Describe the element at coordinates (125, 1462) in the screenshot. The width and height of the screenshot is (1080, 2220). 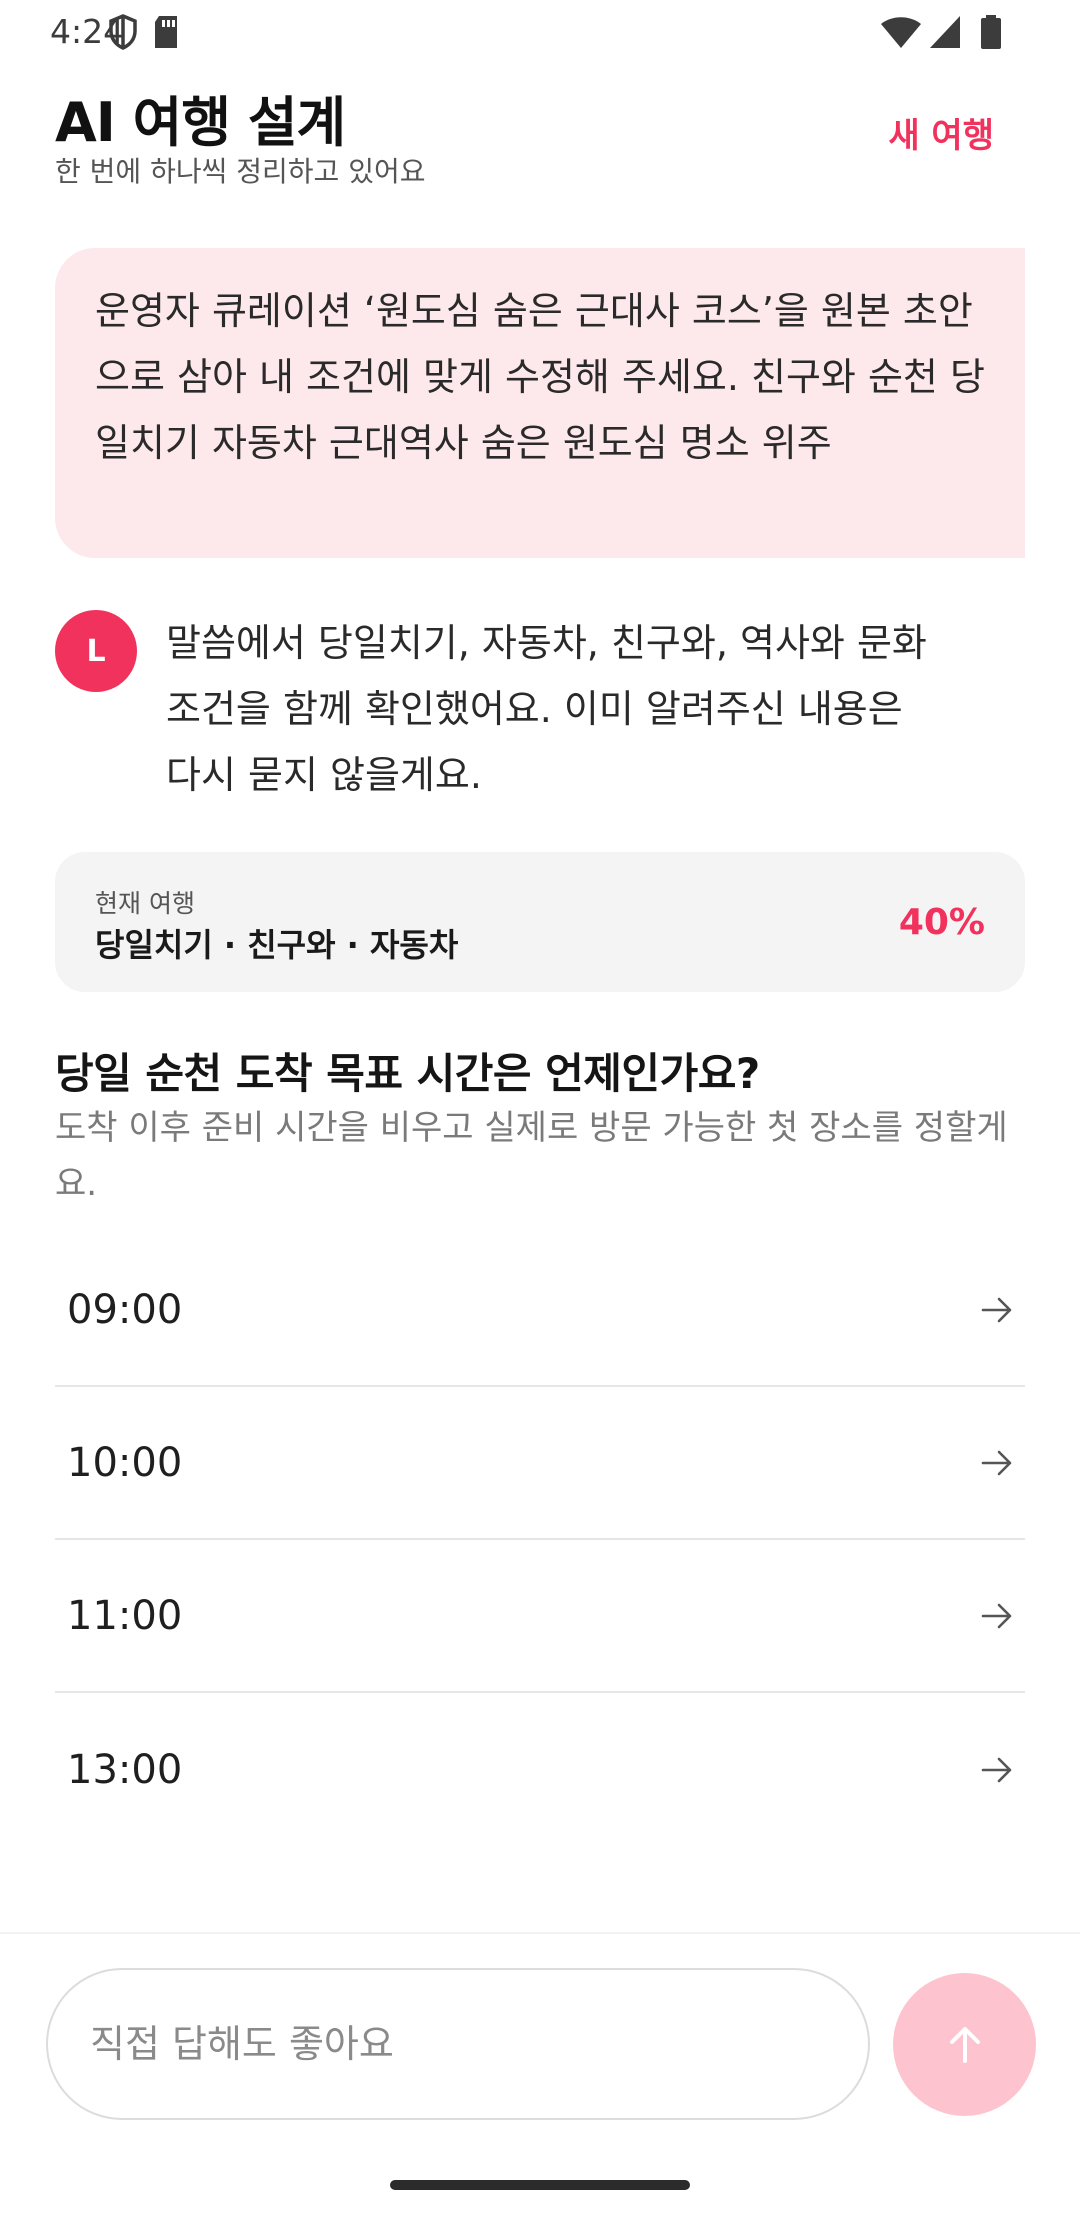
I see `option-label: 10:00` at that location.